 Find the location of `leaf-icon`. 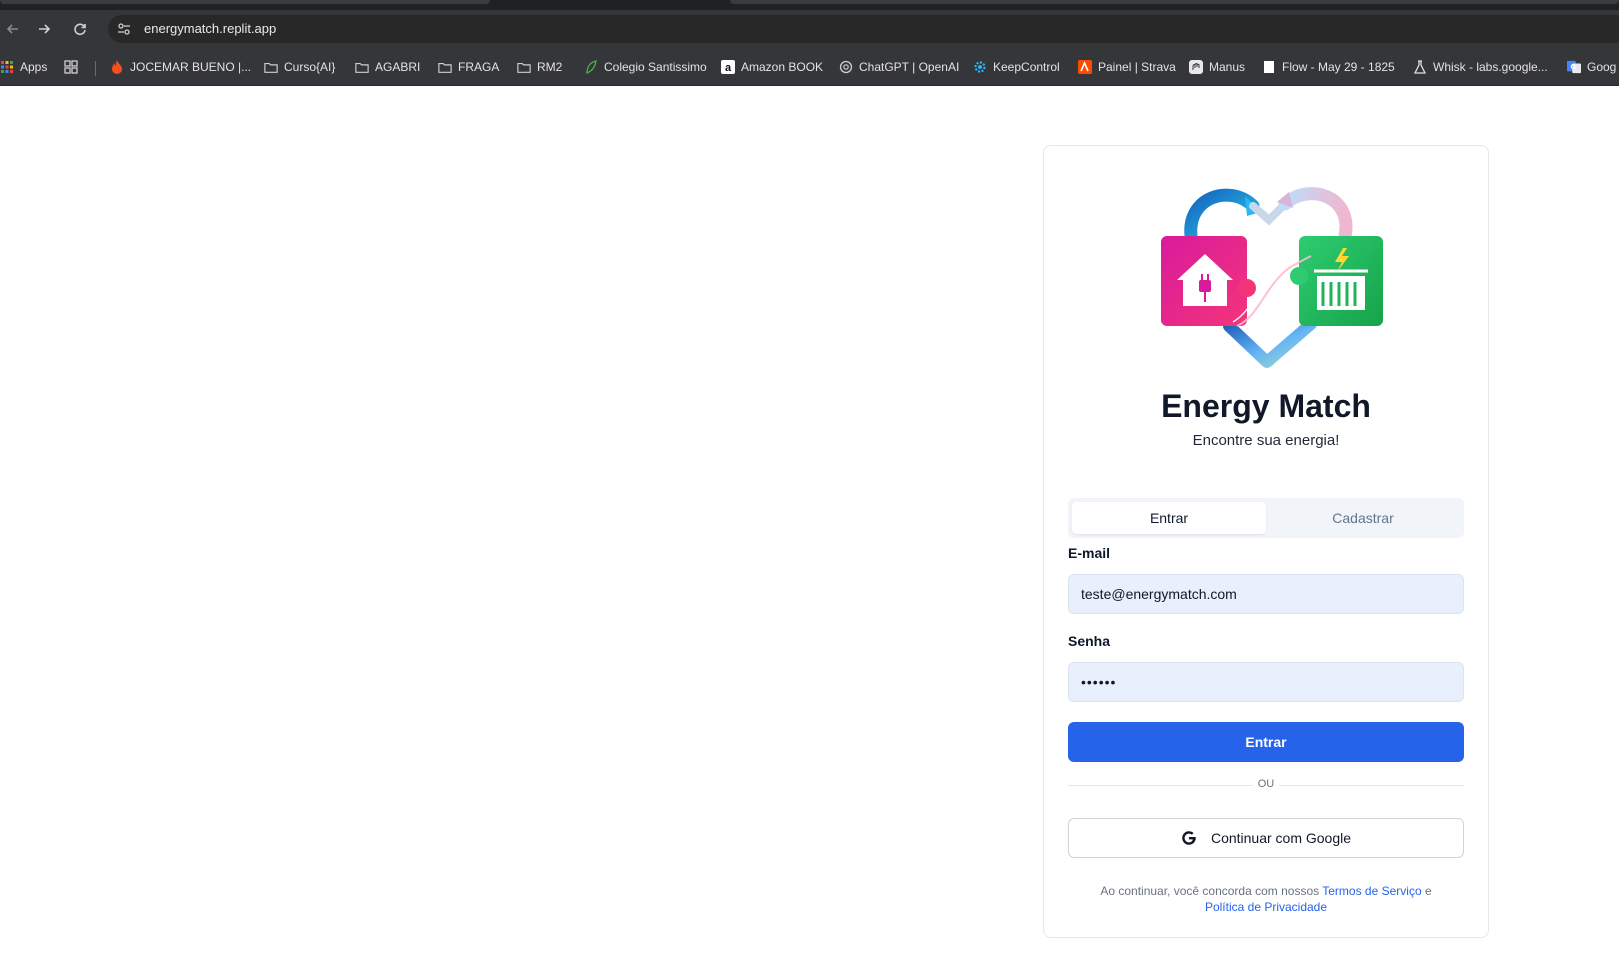

leaf-icon is located at coordinates (591, 67).